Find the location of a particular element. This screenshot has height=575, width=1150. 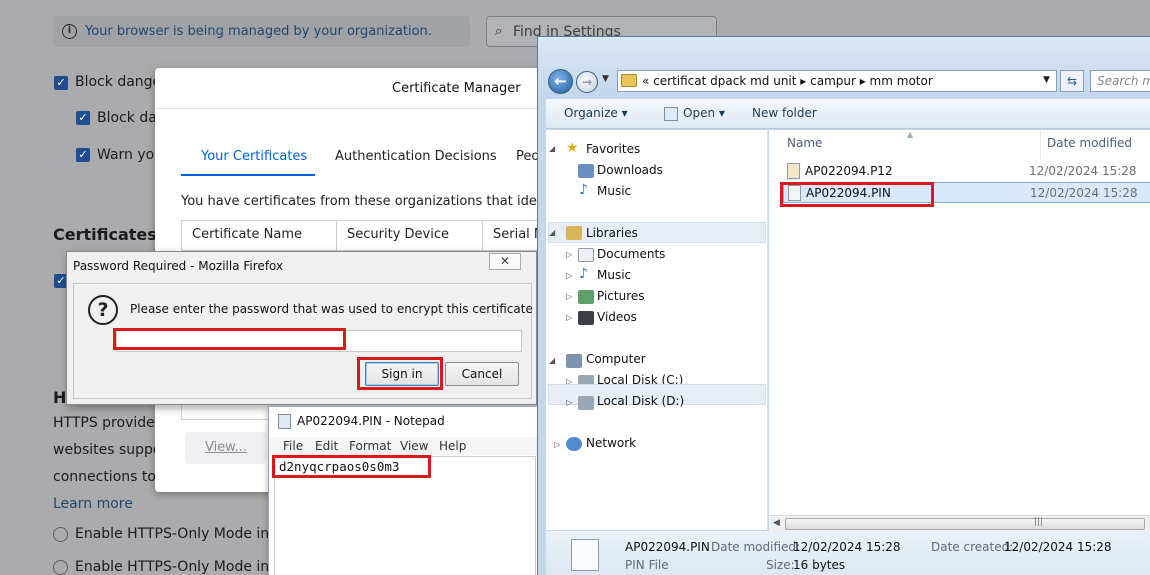

notepad-menubar: File Edit Format View Help is located at coordinates (405, 446).